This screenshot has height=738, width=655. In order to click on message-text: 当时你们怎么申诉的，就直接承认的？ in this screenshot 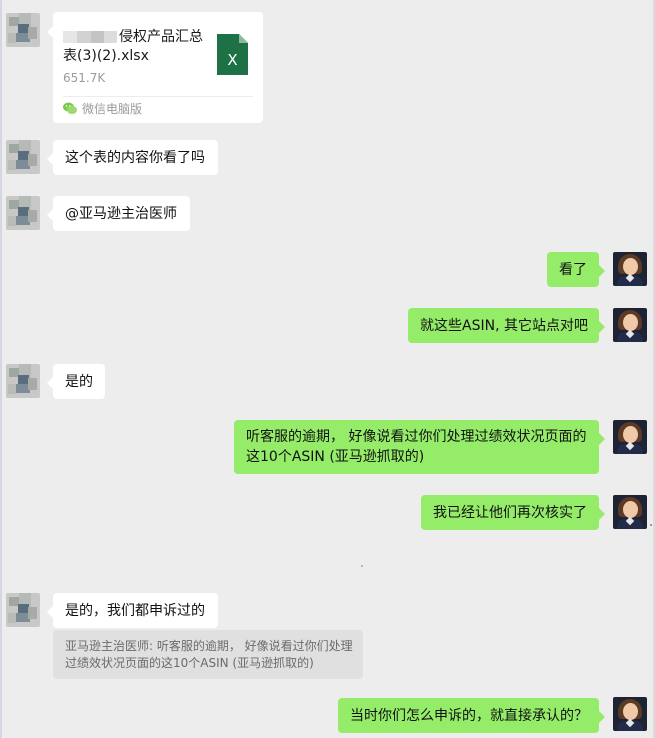, I will do `click(469, 715)`.